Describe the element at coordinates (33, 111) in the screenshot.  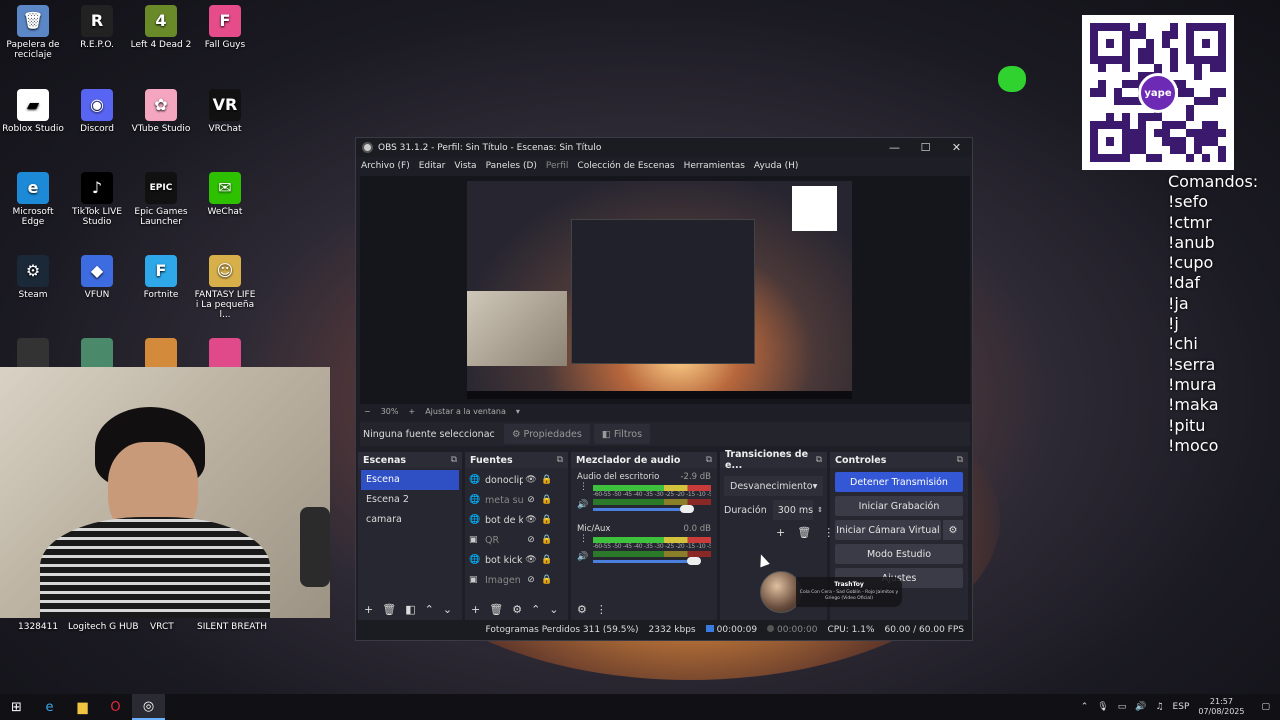
I see `desktop-icon-roblox-studio: ▰ Roblox Studio` at that location.